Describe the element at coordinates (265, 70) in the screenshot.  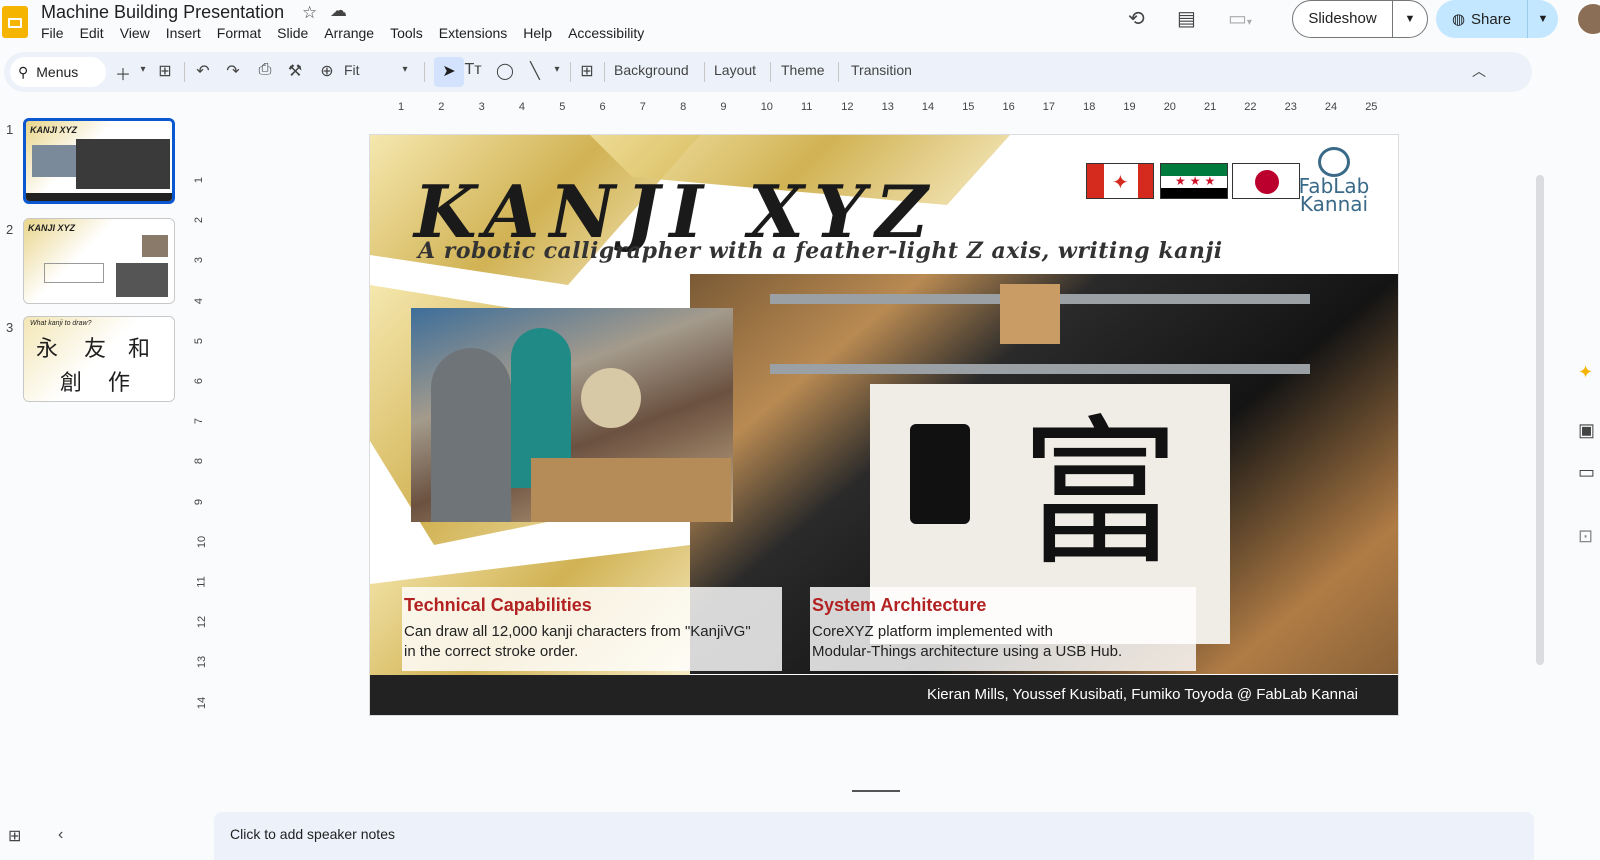
I see `print-icon: ⎙` at that location.